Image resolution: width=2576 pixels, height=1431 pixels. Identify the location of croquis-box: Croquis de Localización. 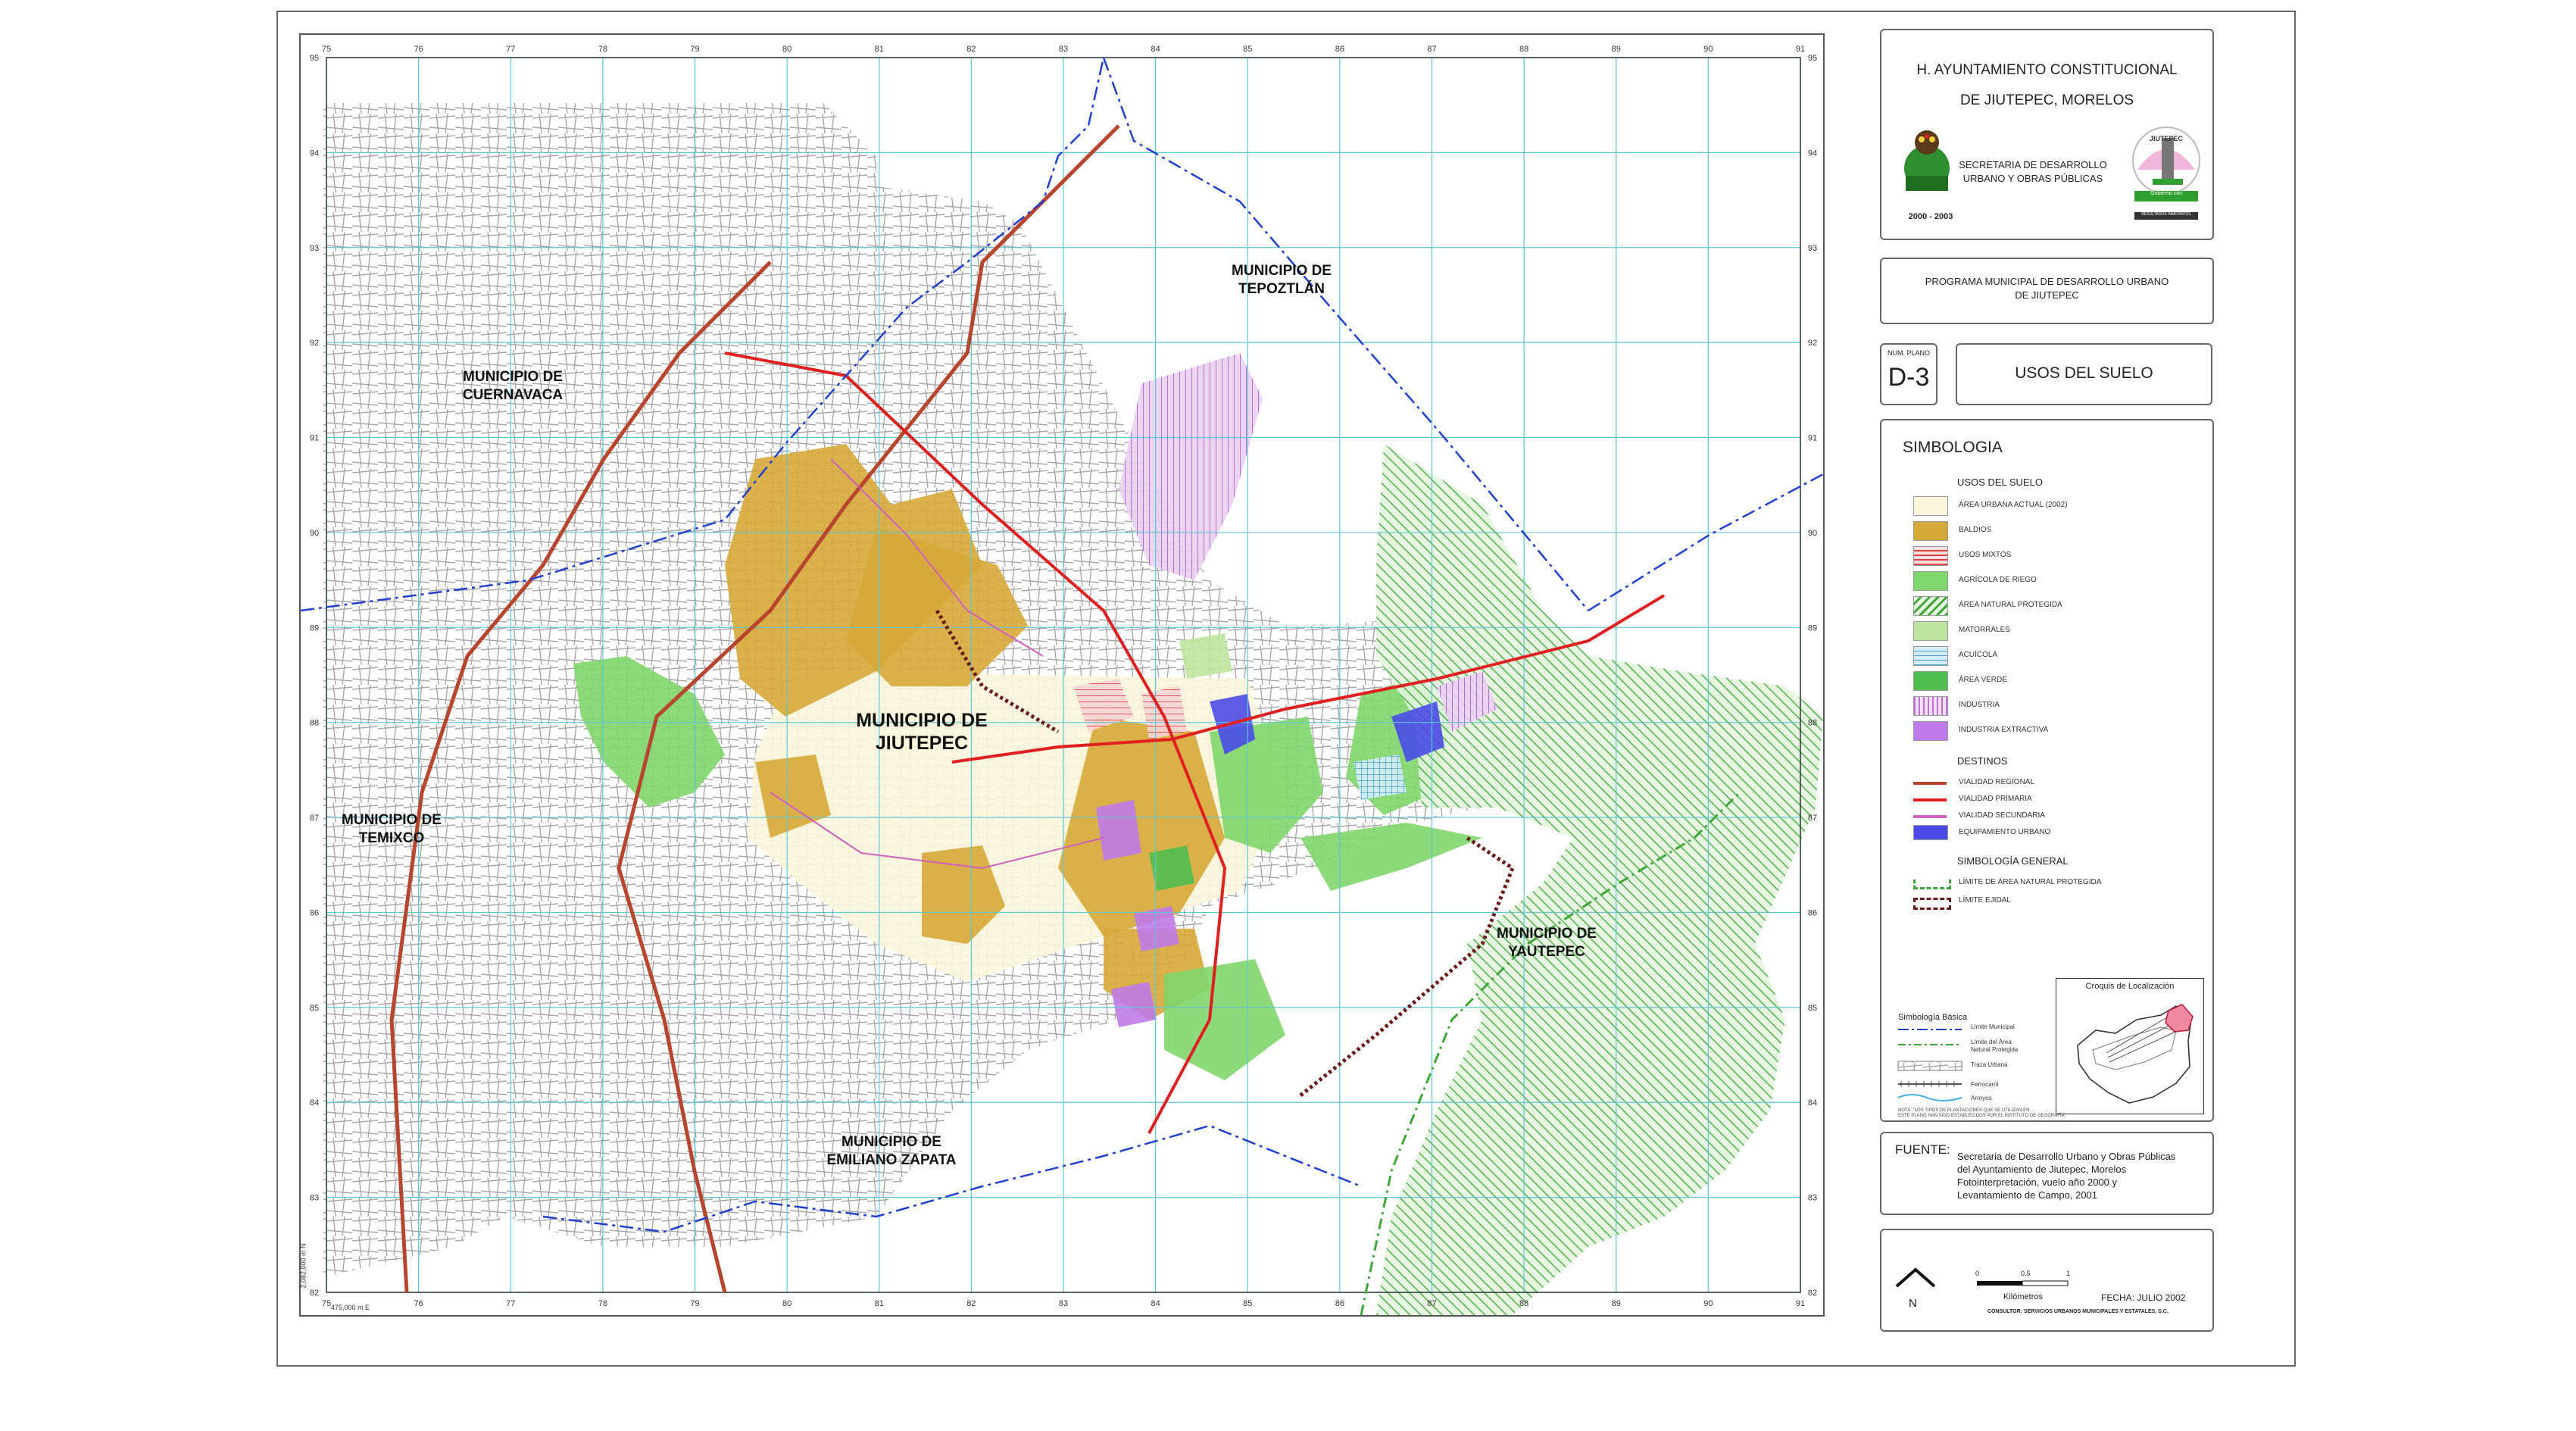
(2130, 1046).